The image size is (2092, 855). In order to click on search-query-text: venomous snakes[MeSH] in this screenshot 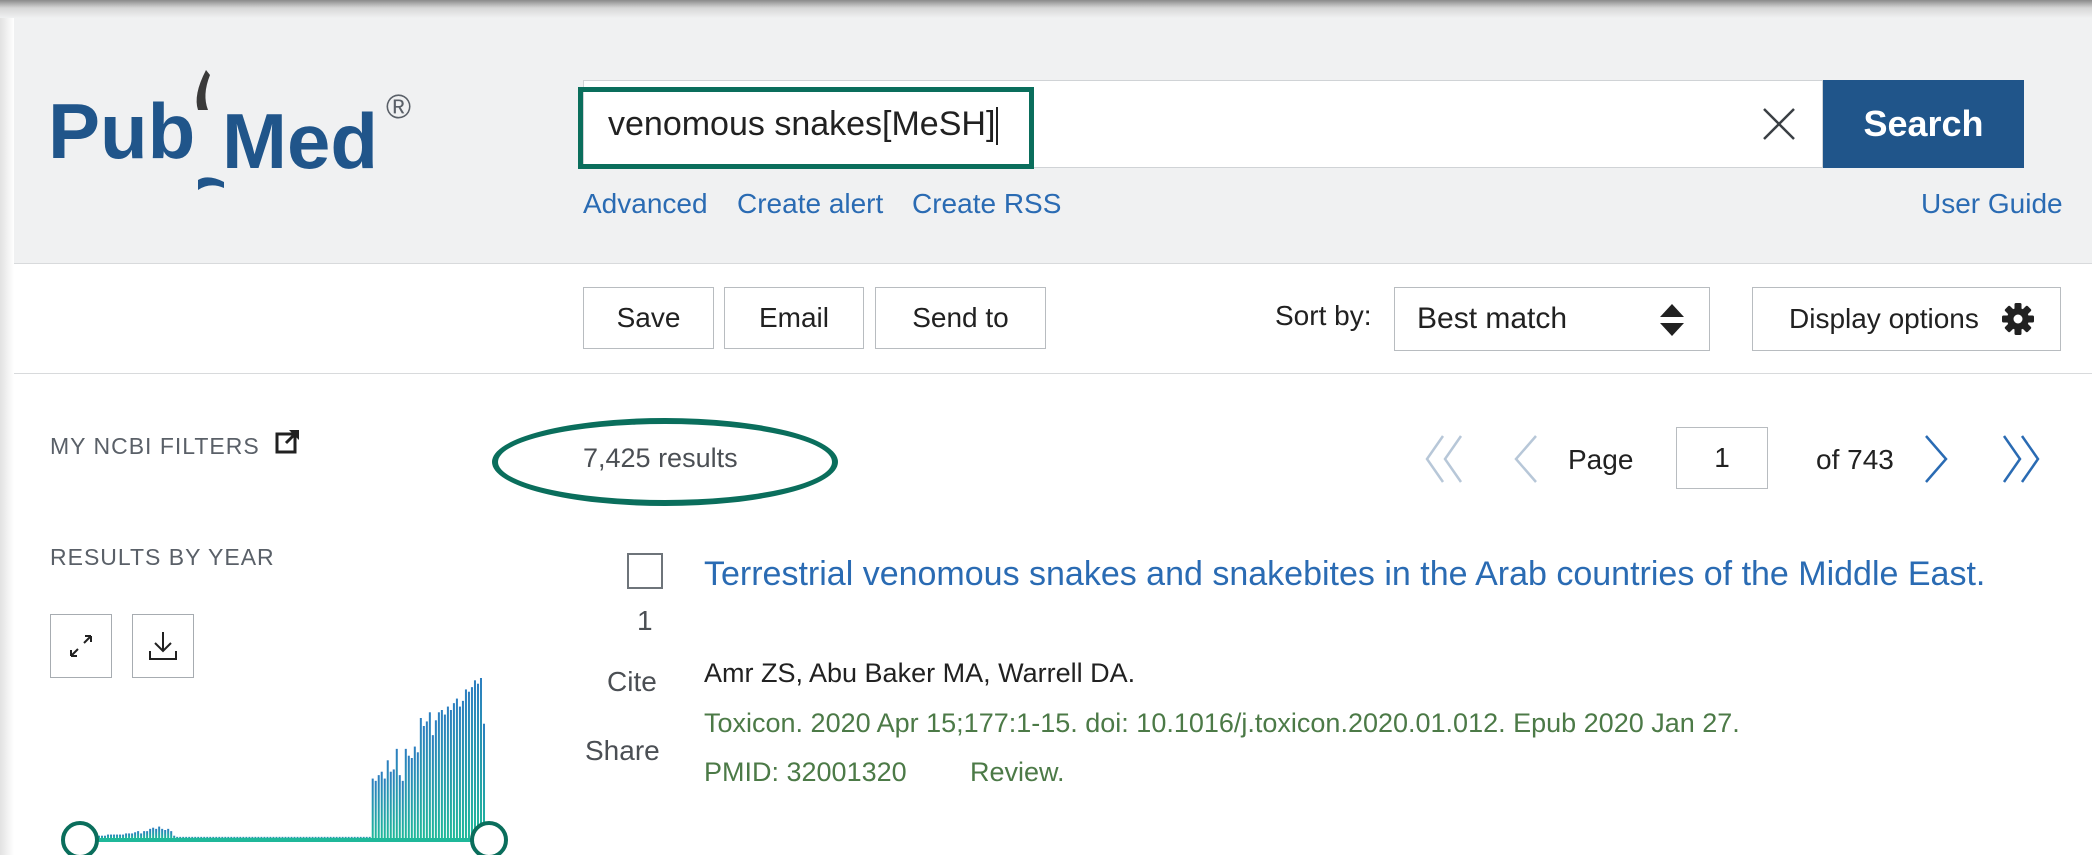, I will do `click(803, 124)`.